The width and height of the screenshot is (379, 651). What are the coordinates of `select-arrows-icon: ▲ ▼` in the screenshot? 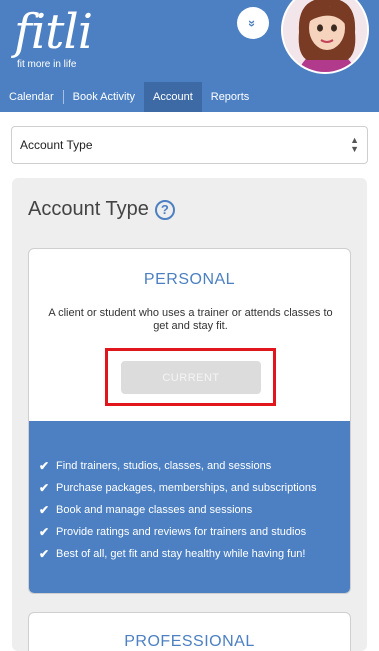 It's located at (354, 145).